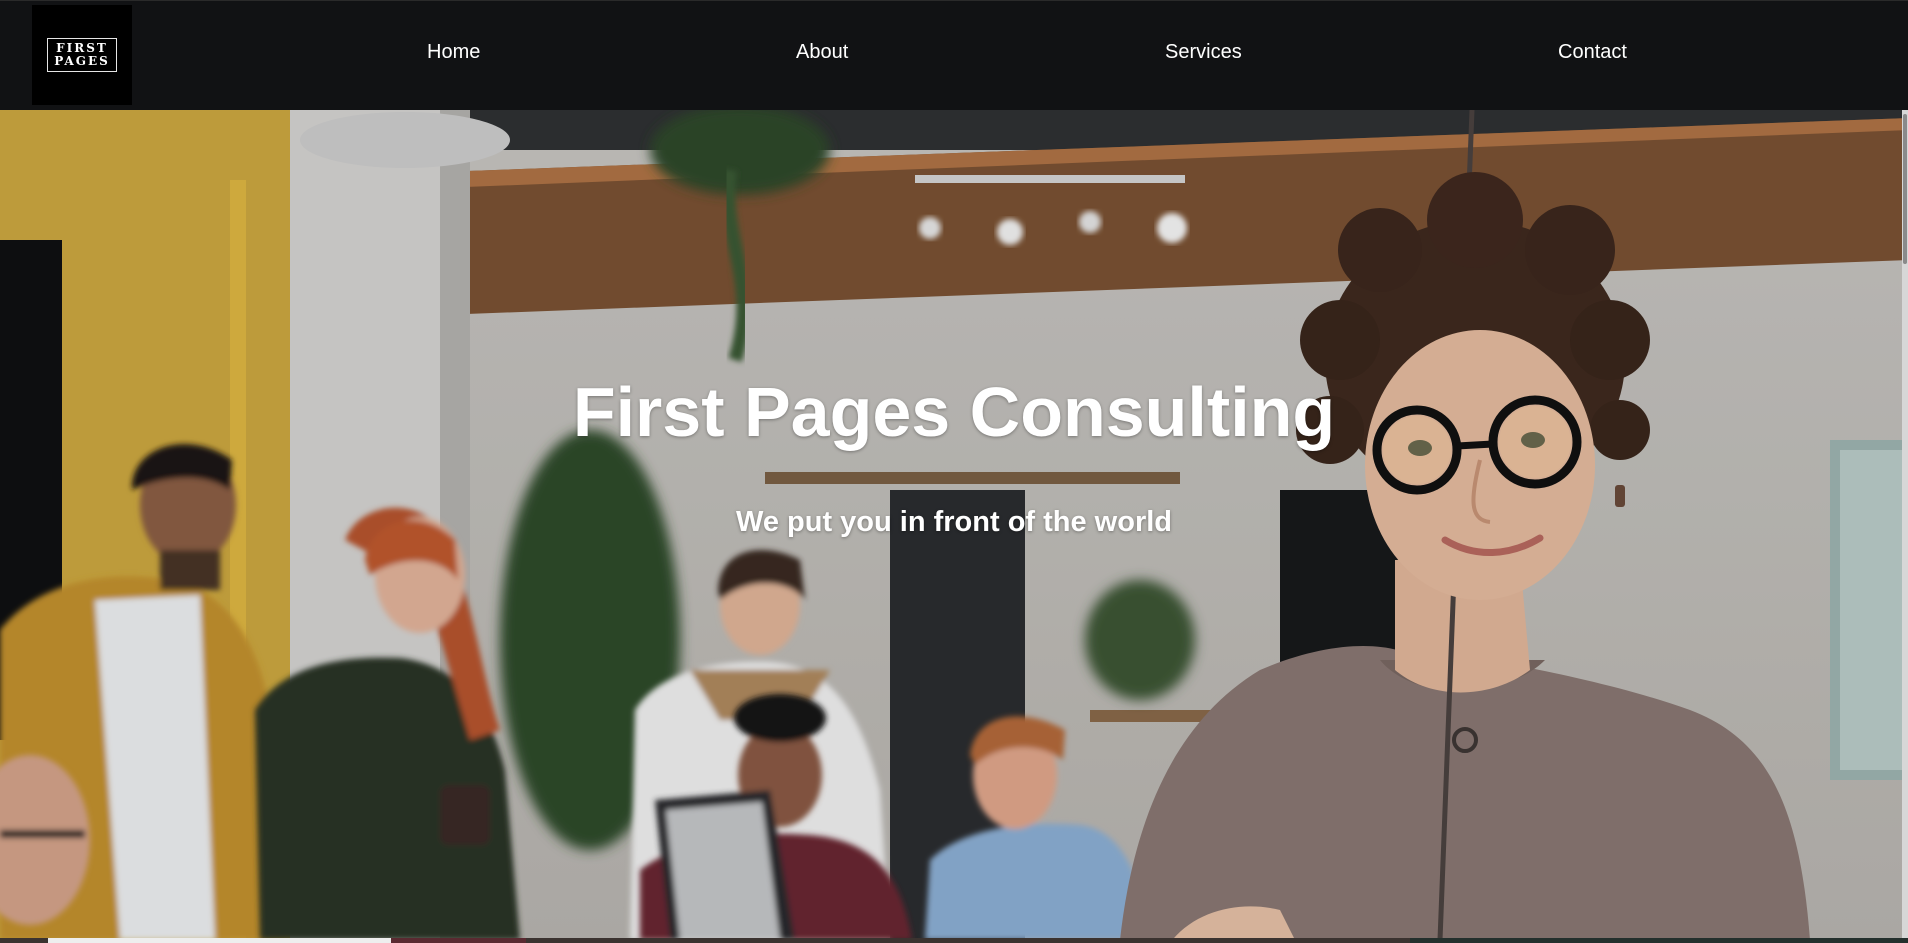 This screenshot has width=1908, height=943. What do you see at coordinates (954, 940) in the screenshot?
I see `next-section-preview` at bounding box center [954, 940].